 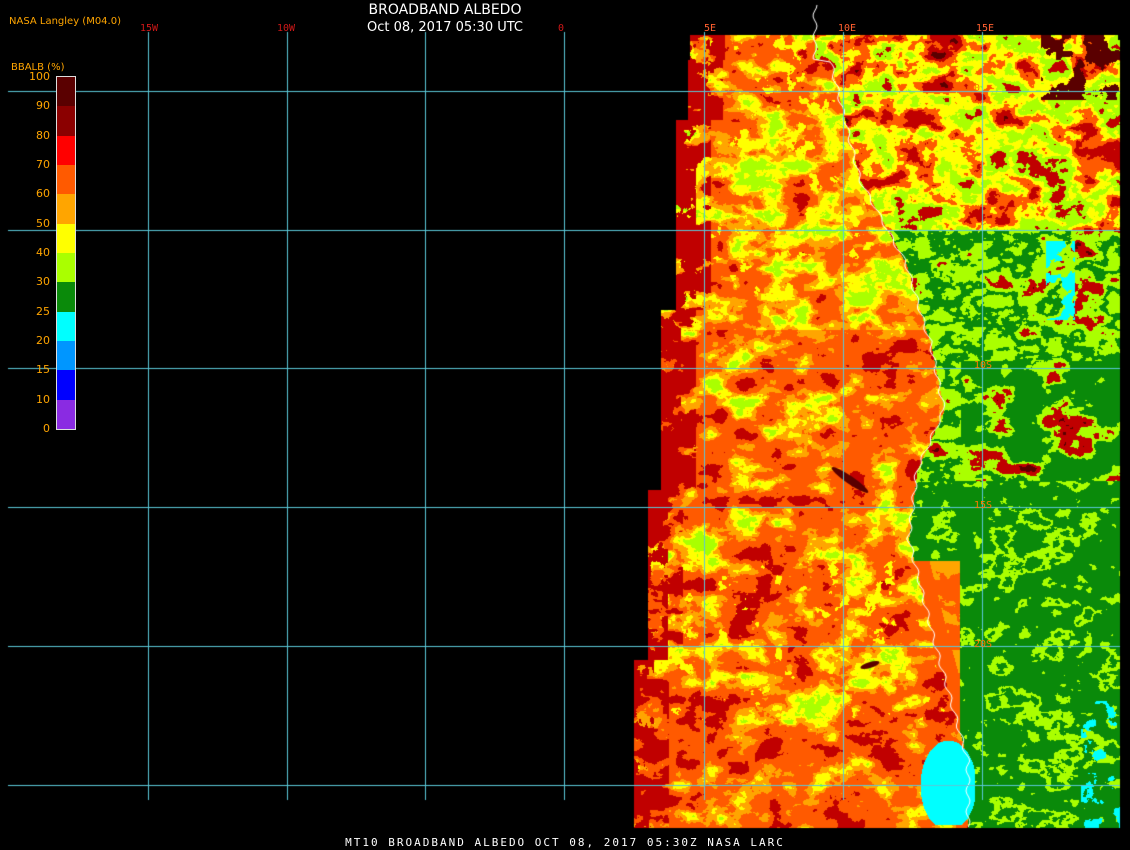 What do you see at coordinates (43, 106) in the screenshot?
I see `colorbar-tick-label: 90` at bounding box center [43, 106].